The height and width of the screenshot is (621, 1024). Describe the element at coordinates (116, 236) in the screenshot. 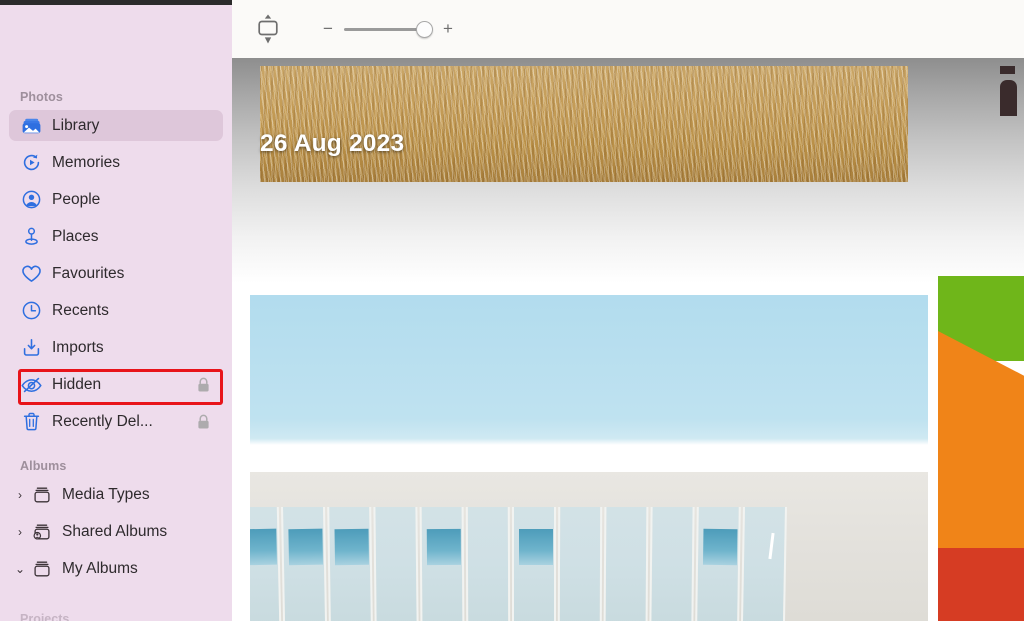

I see `sidebar-item-places: Places` at that location.